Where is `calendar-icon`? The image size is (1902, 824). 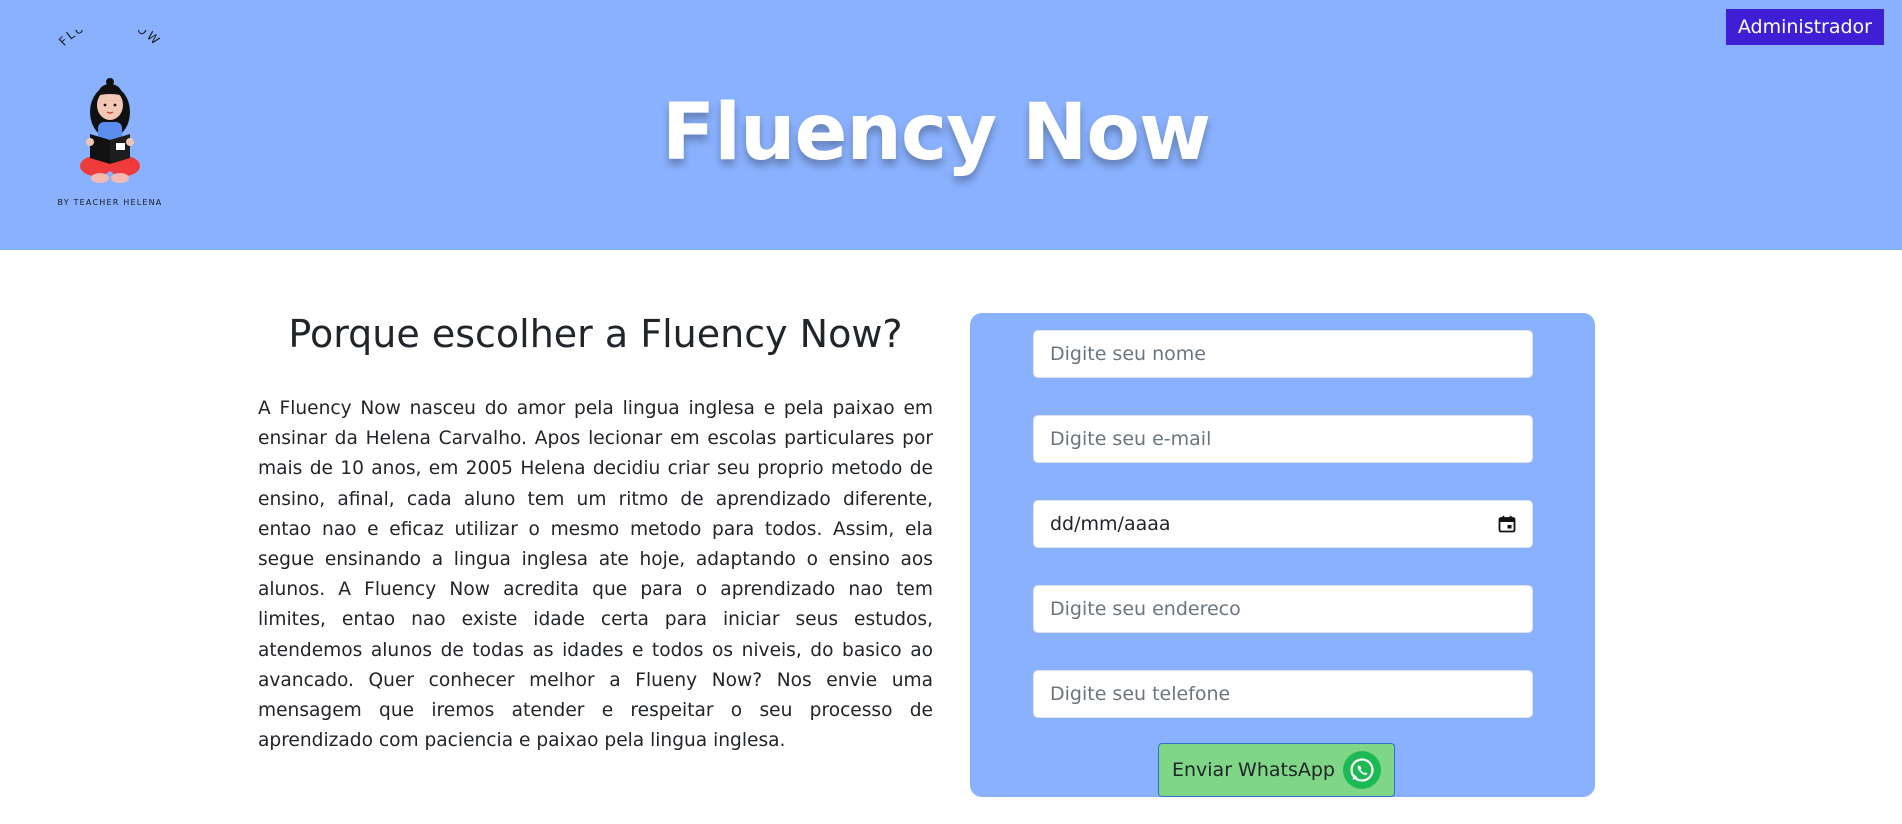 calendar-icon is located at coordinates (1507, 524).